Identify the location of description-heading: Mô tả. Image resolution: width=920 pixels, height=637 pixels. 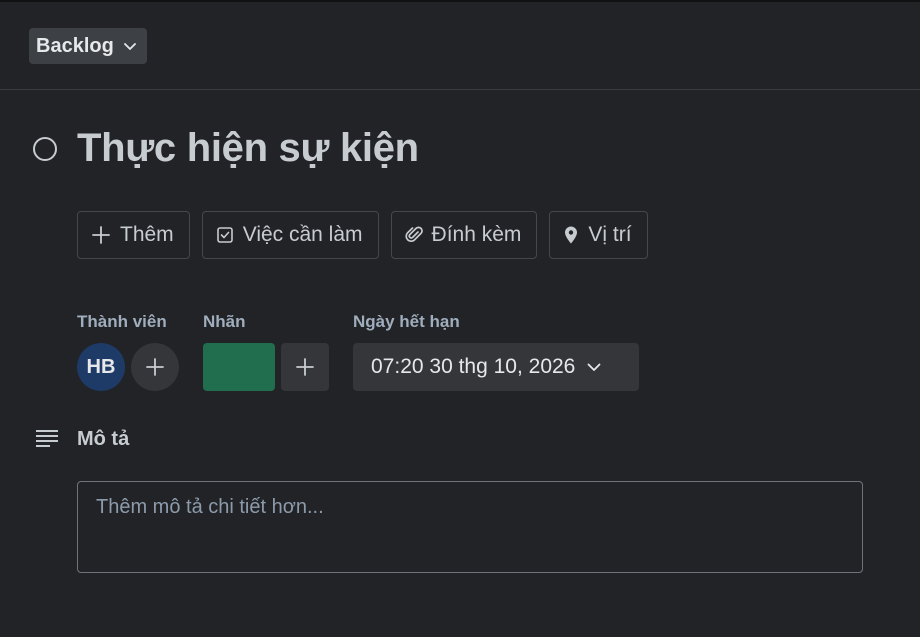
(103, 438).